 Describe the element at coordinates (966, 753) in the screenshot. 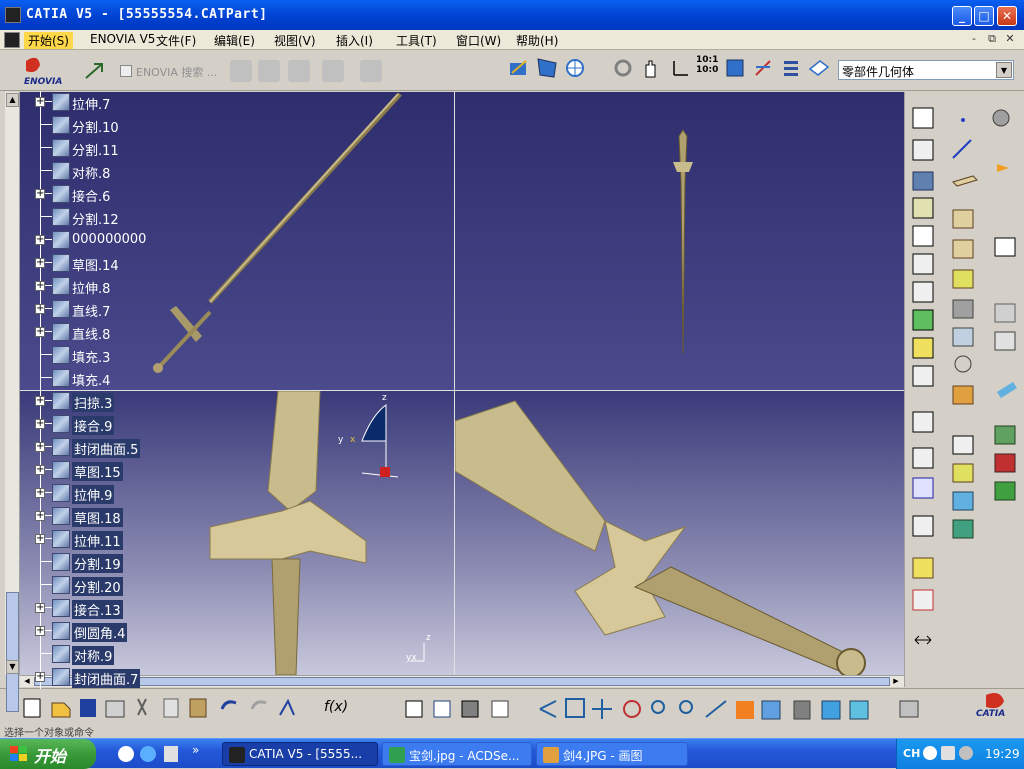

I see `volume-icon` at that location.